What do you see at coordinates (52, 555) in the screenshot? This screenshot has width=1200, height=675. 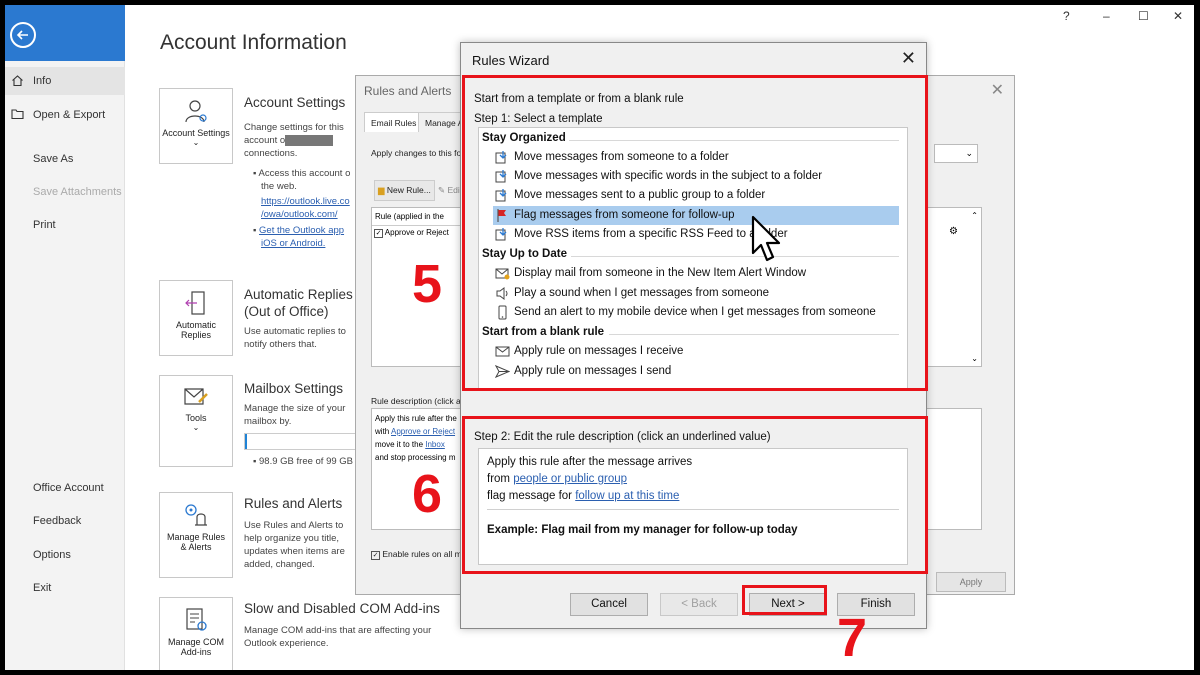 I see `sidebar-item-label: Options` at bounding box center [52, 555].